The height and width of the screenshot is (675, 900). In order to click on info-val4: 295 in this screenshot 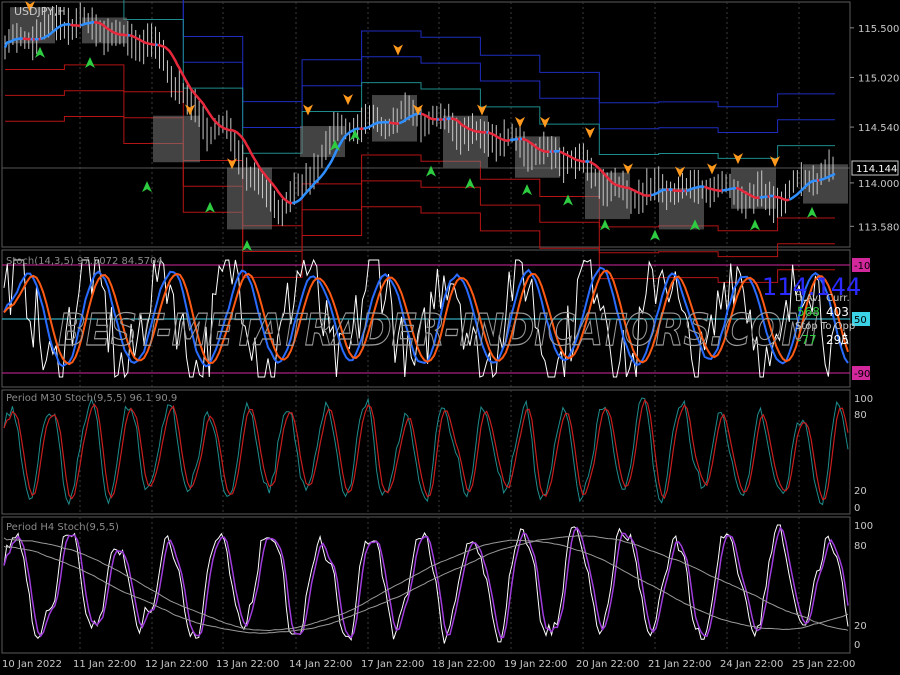, I will do `click(837, 340)`.